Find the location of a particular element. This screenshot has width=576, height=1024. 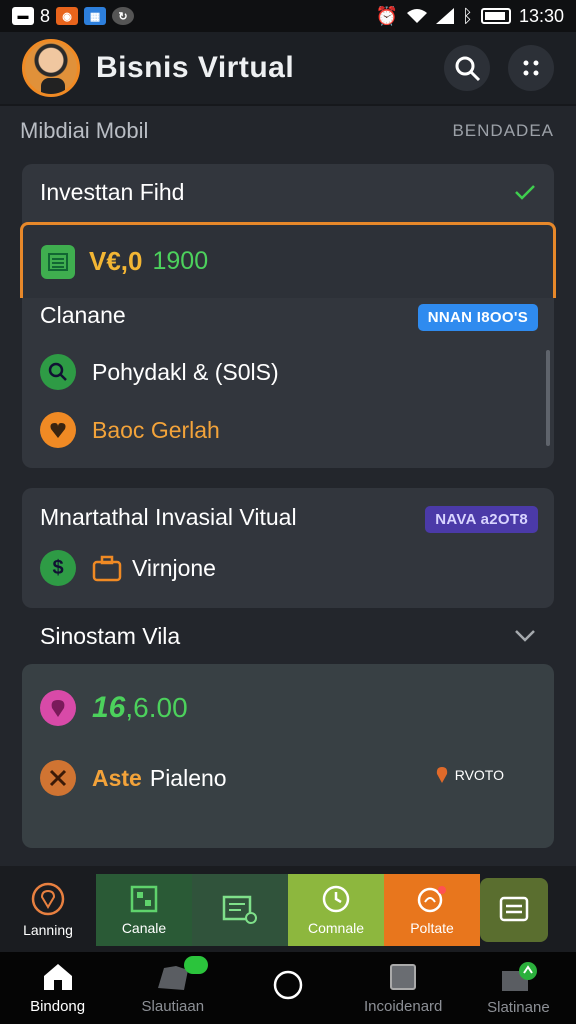

battery-icon is located at coordinates (495, 16).